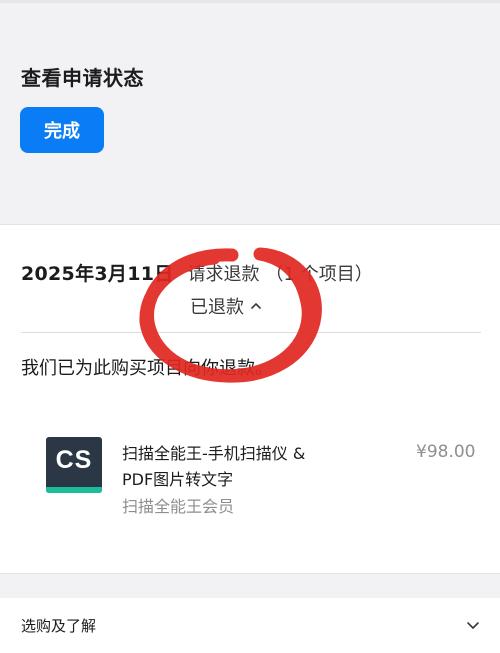 This screenshot has width=500, height=653. Describe the element at coordinates (178, 506) in the screenshot. I see `app-subtitle: 扫描全能王会员` at that location.